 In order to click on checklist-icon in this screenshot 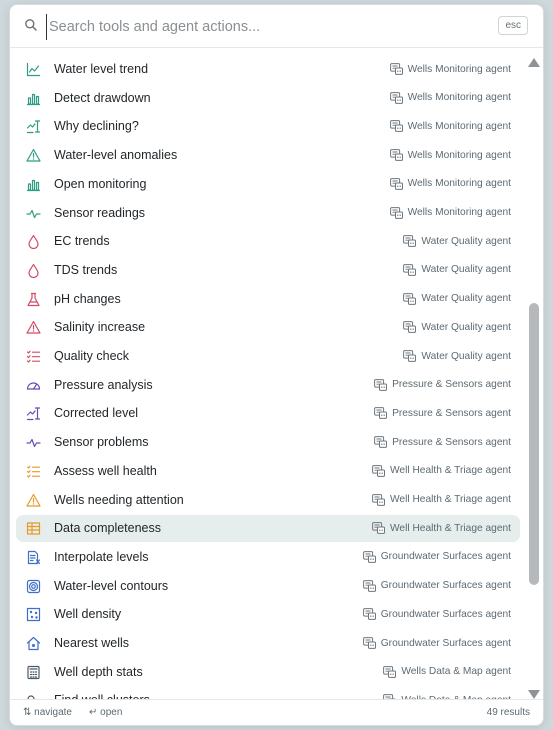, I will do `click(33, 471)`.